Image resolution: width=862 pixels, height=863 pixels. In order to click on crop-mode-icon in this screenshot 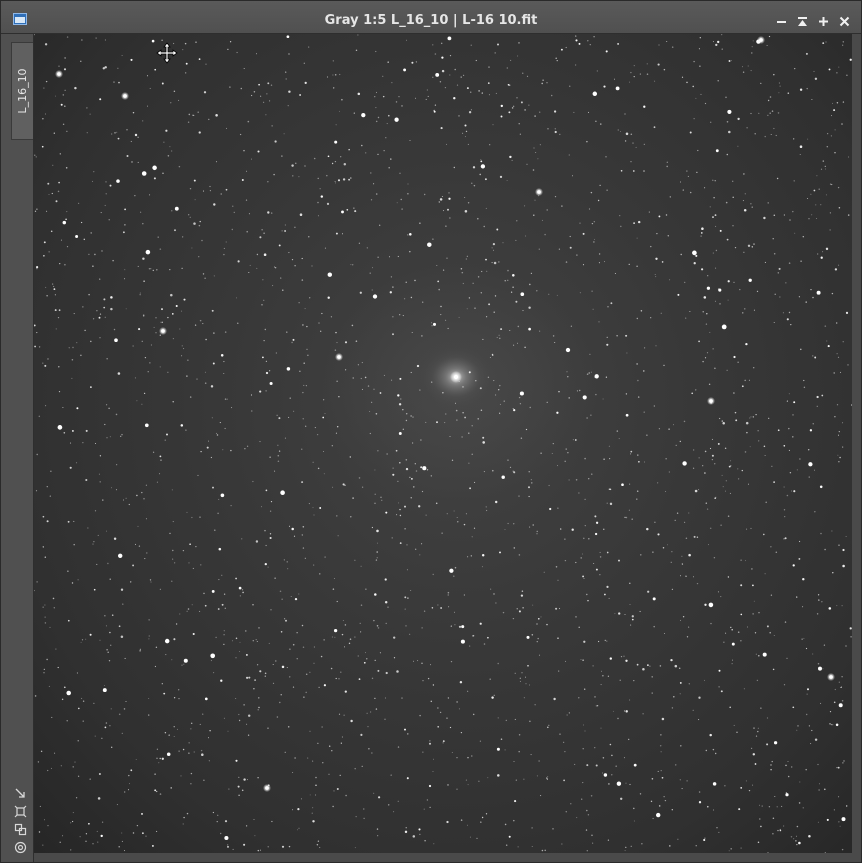, I will do `click(20, 810)`.